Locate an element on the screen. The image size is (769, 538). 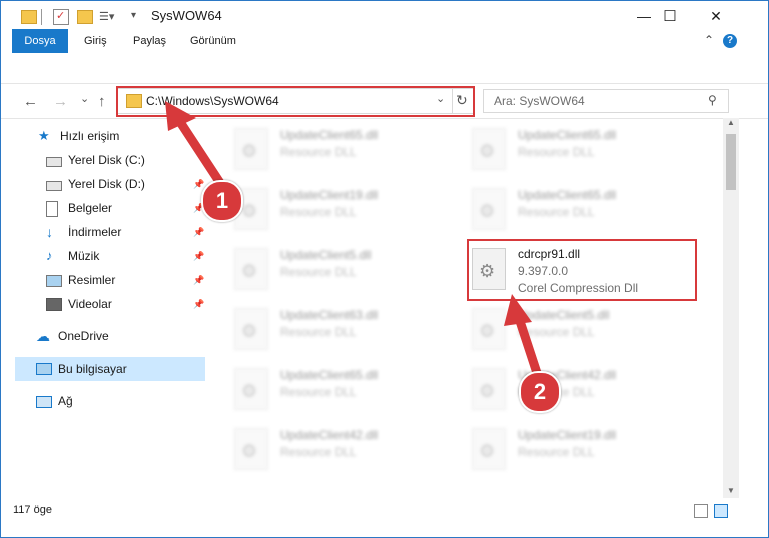
maximize-button: ☐ is located at coordinates (670, 16).